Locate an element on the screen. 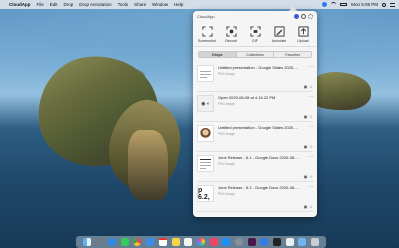 This screenshot has height=248, width=399. menu-share: Share is located at coordinates (140, 4).